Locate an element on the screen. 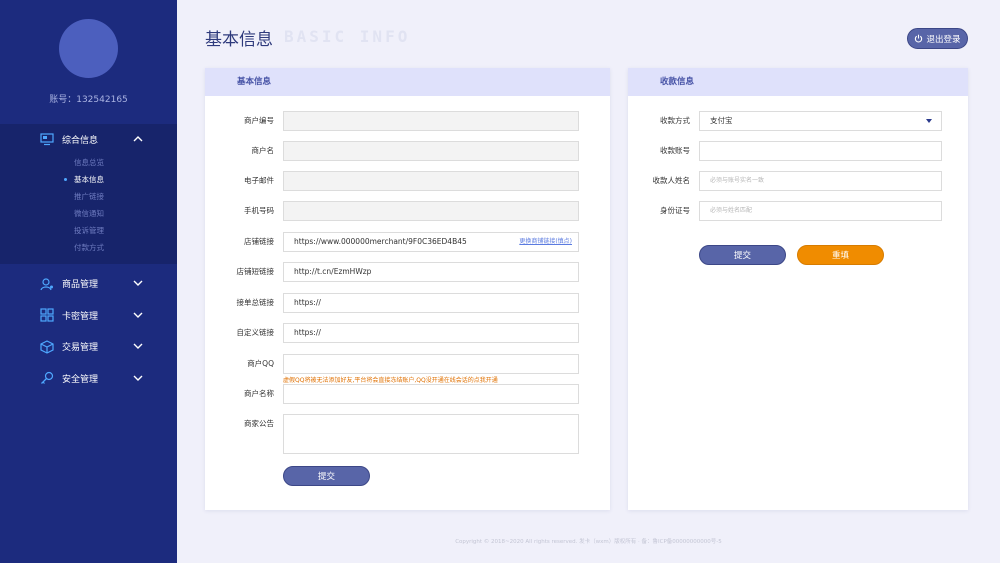 The image size is (1000, 563). field-label-merchant-id: 商户编号 is located at coordinates (259, 120).